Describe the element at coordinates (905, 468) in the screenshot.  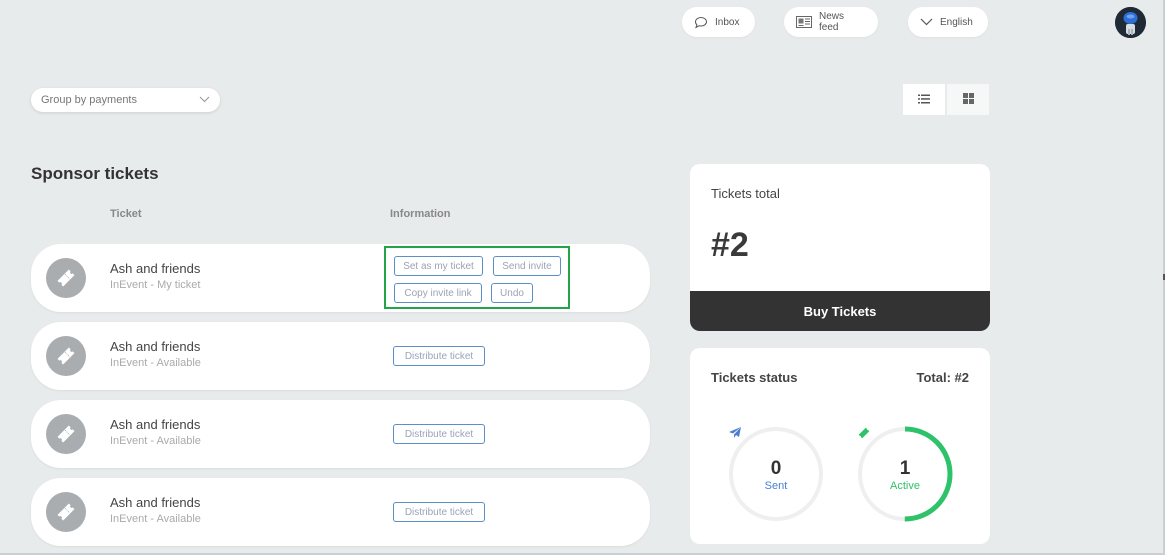
I see `active-count: 1` at that location.